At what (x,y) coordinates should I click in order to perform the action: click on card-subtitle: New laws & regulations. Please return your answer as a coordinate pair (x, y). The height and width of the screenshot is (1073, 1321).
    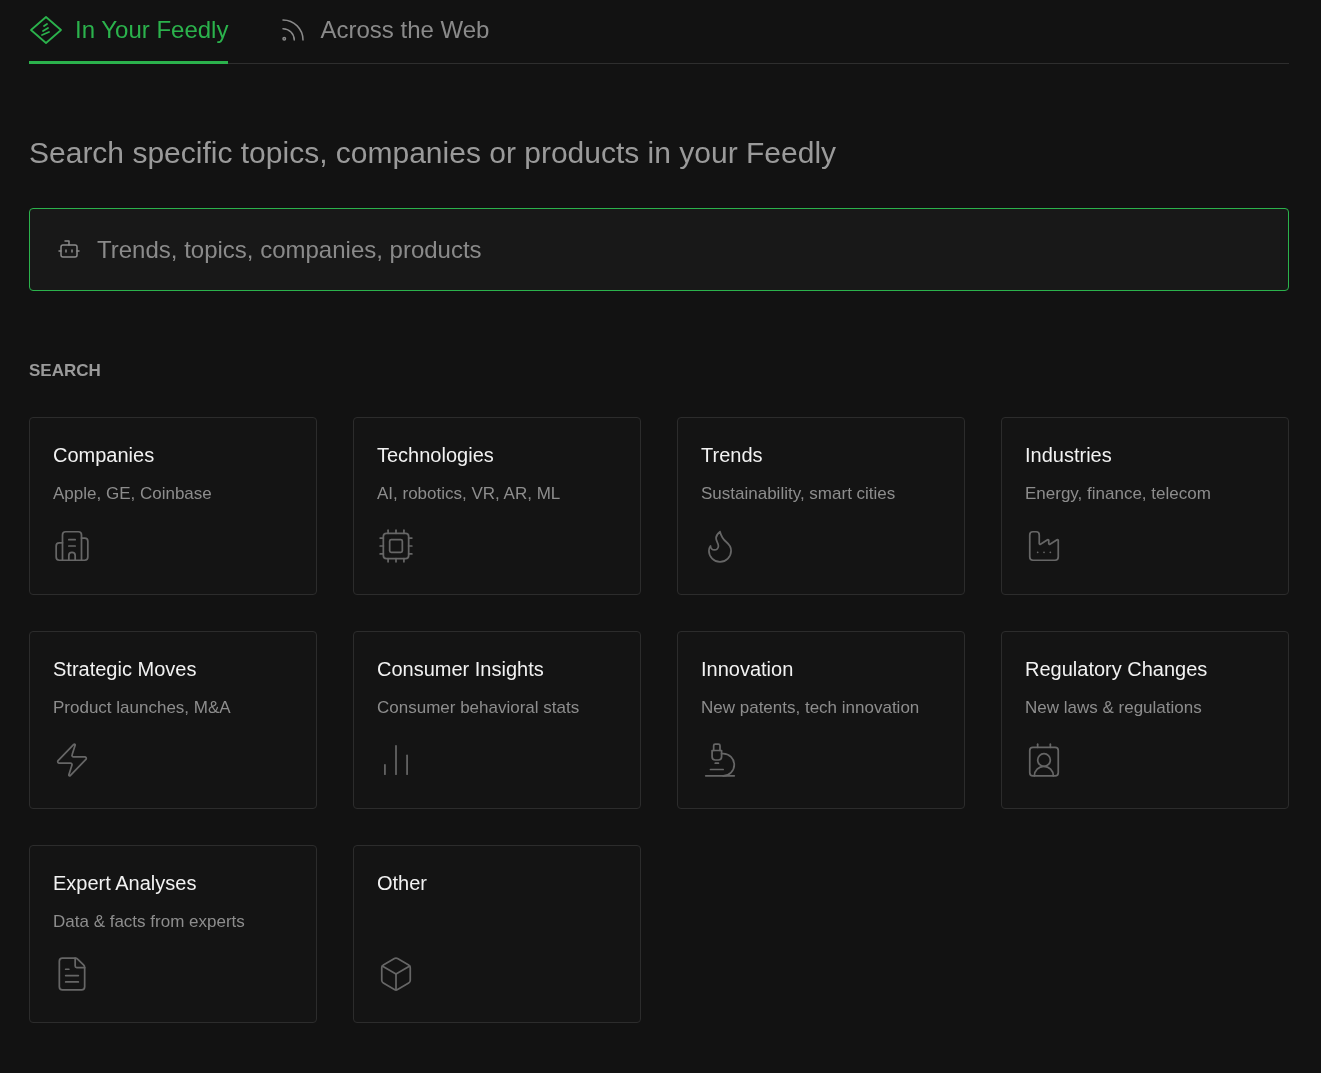
    Looking at the image, I should click on (1114, 708).